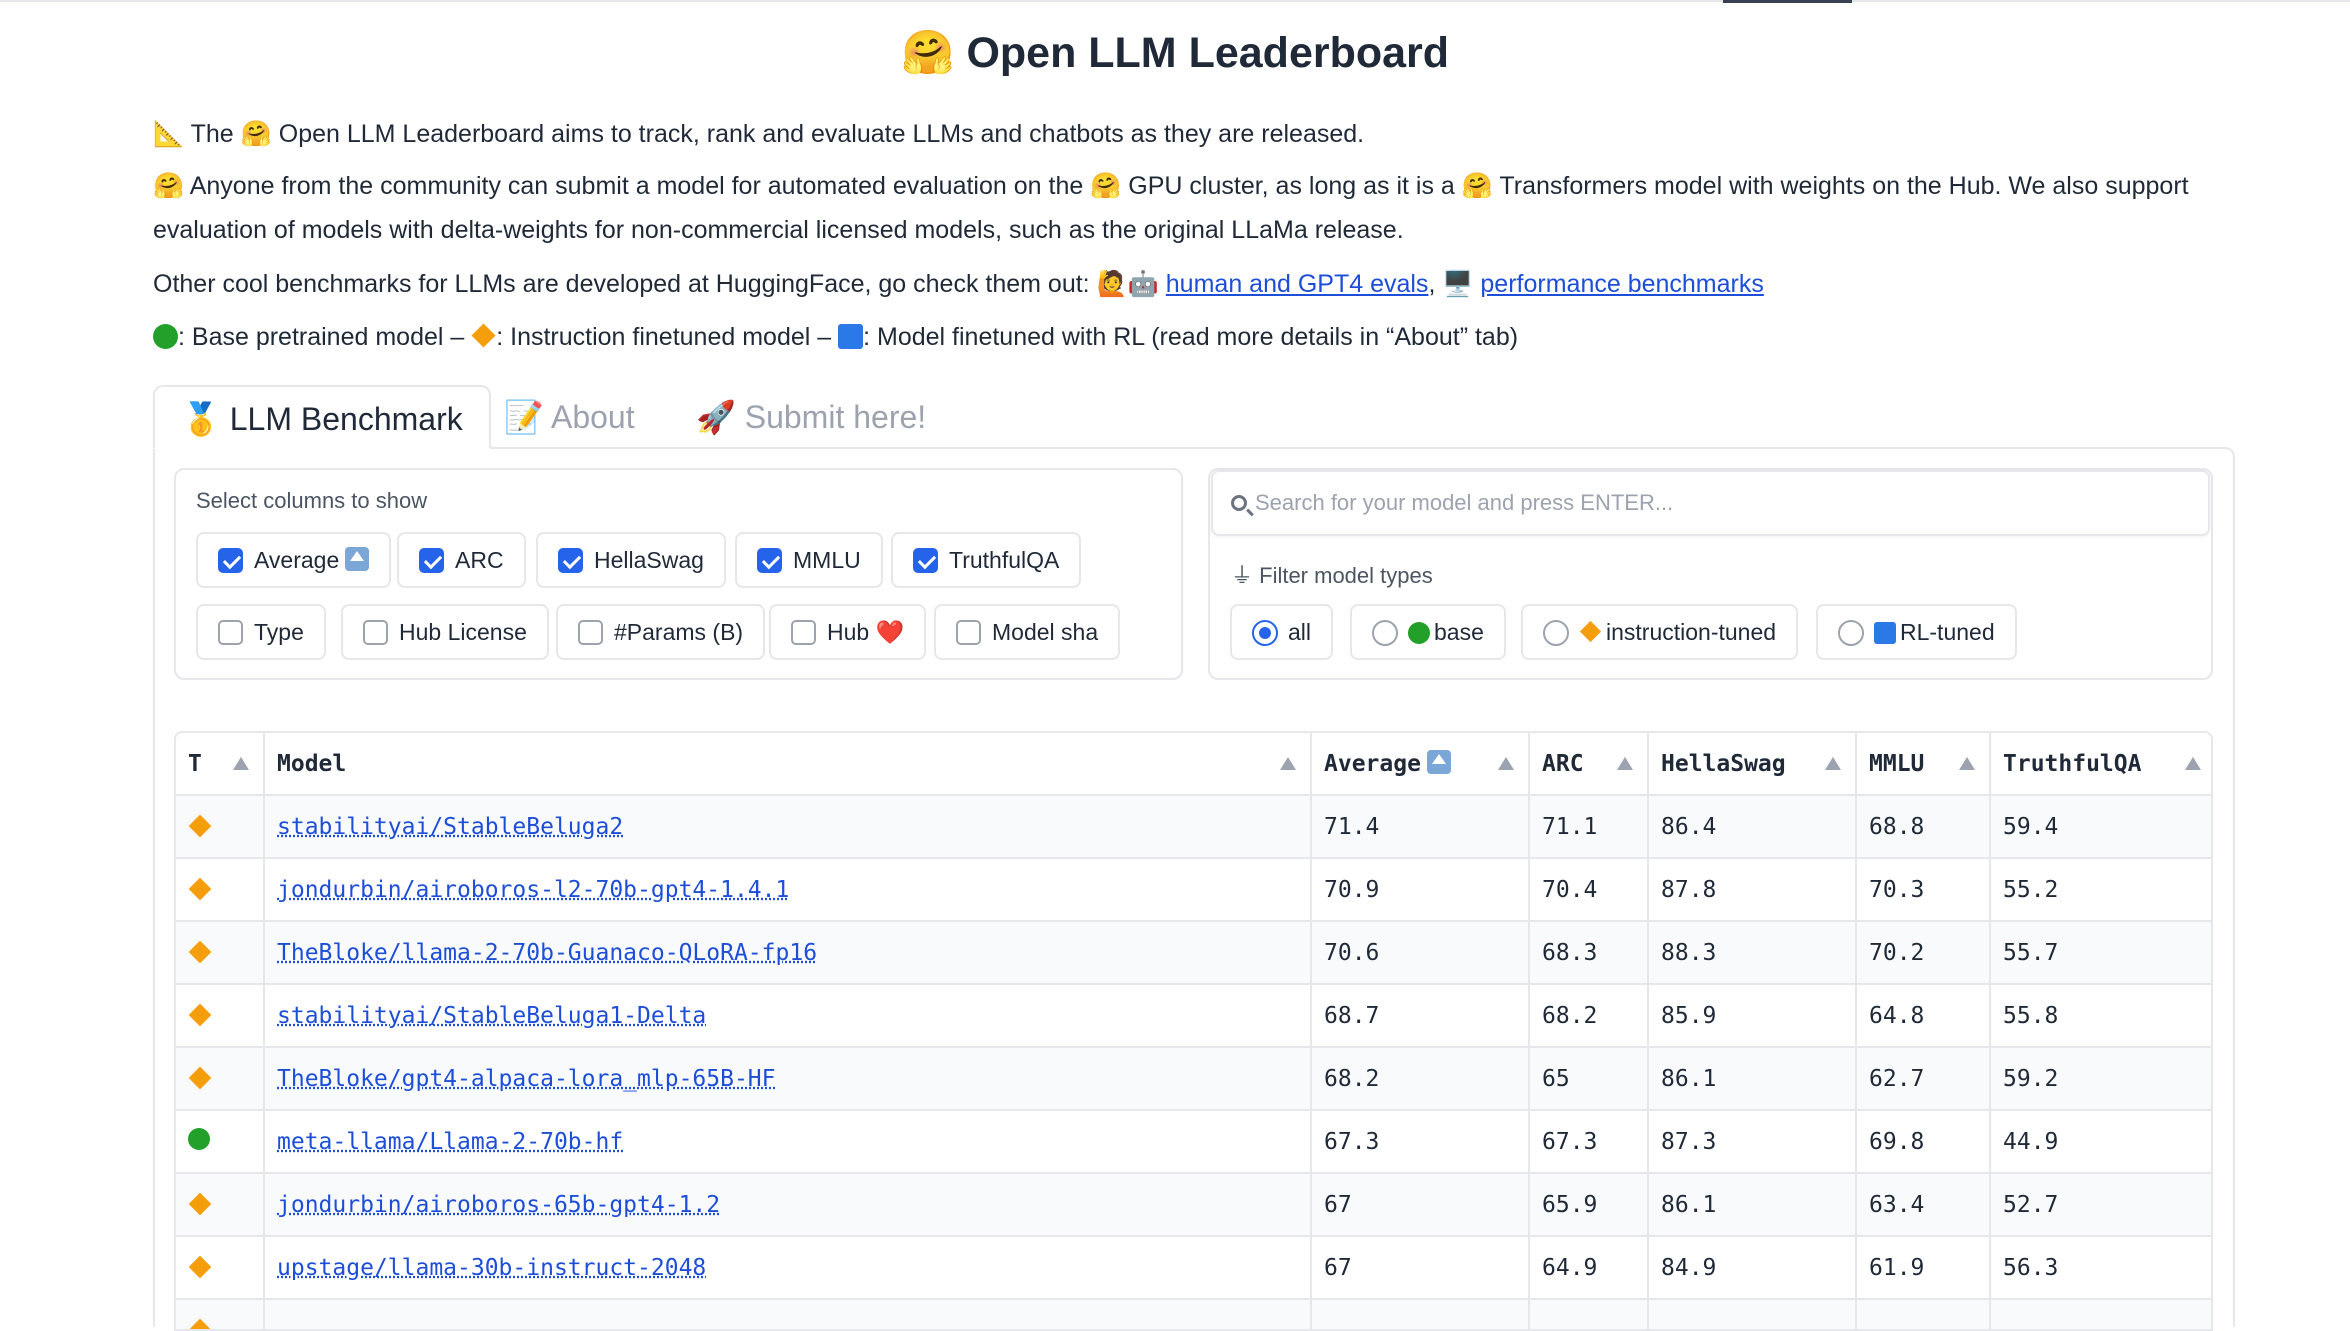  I want to click on cell-average: 67, so click(1420, 1268).